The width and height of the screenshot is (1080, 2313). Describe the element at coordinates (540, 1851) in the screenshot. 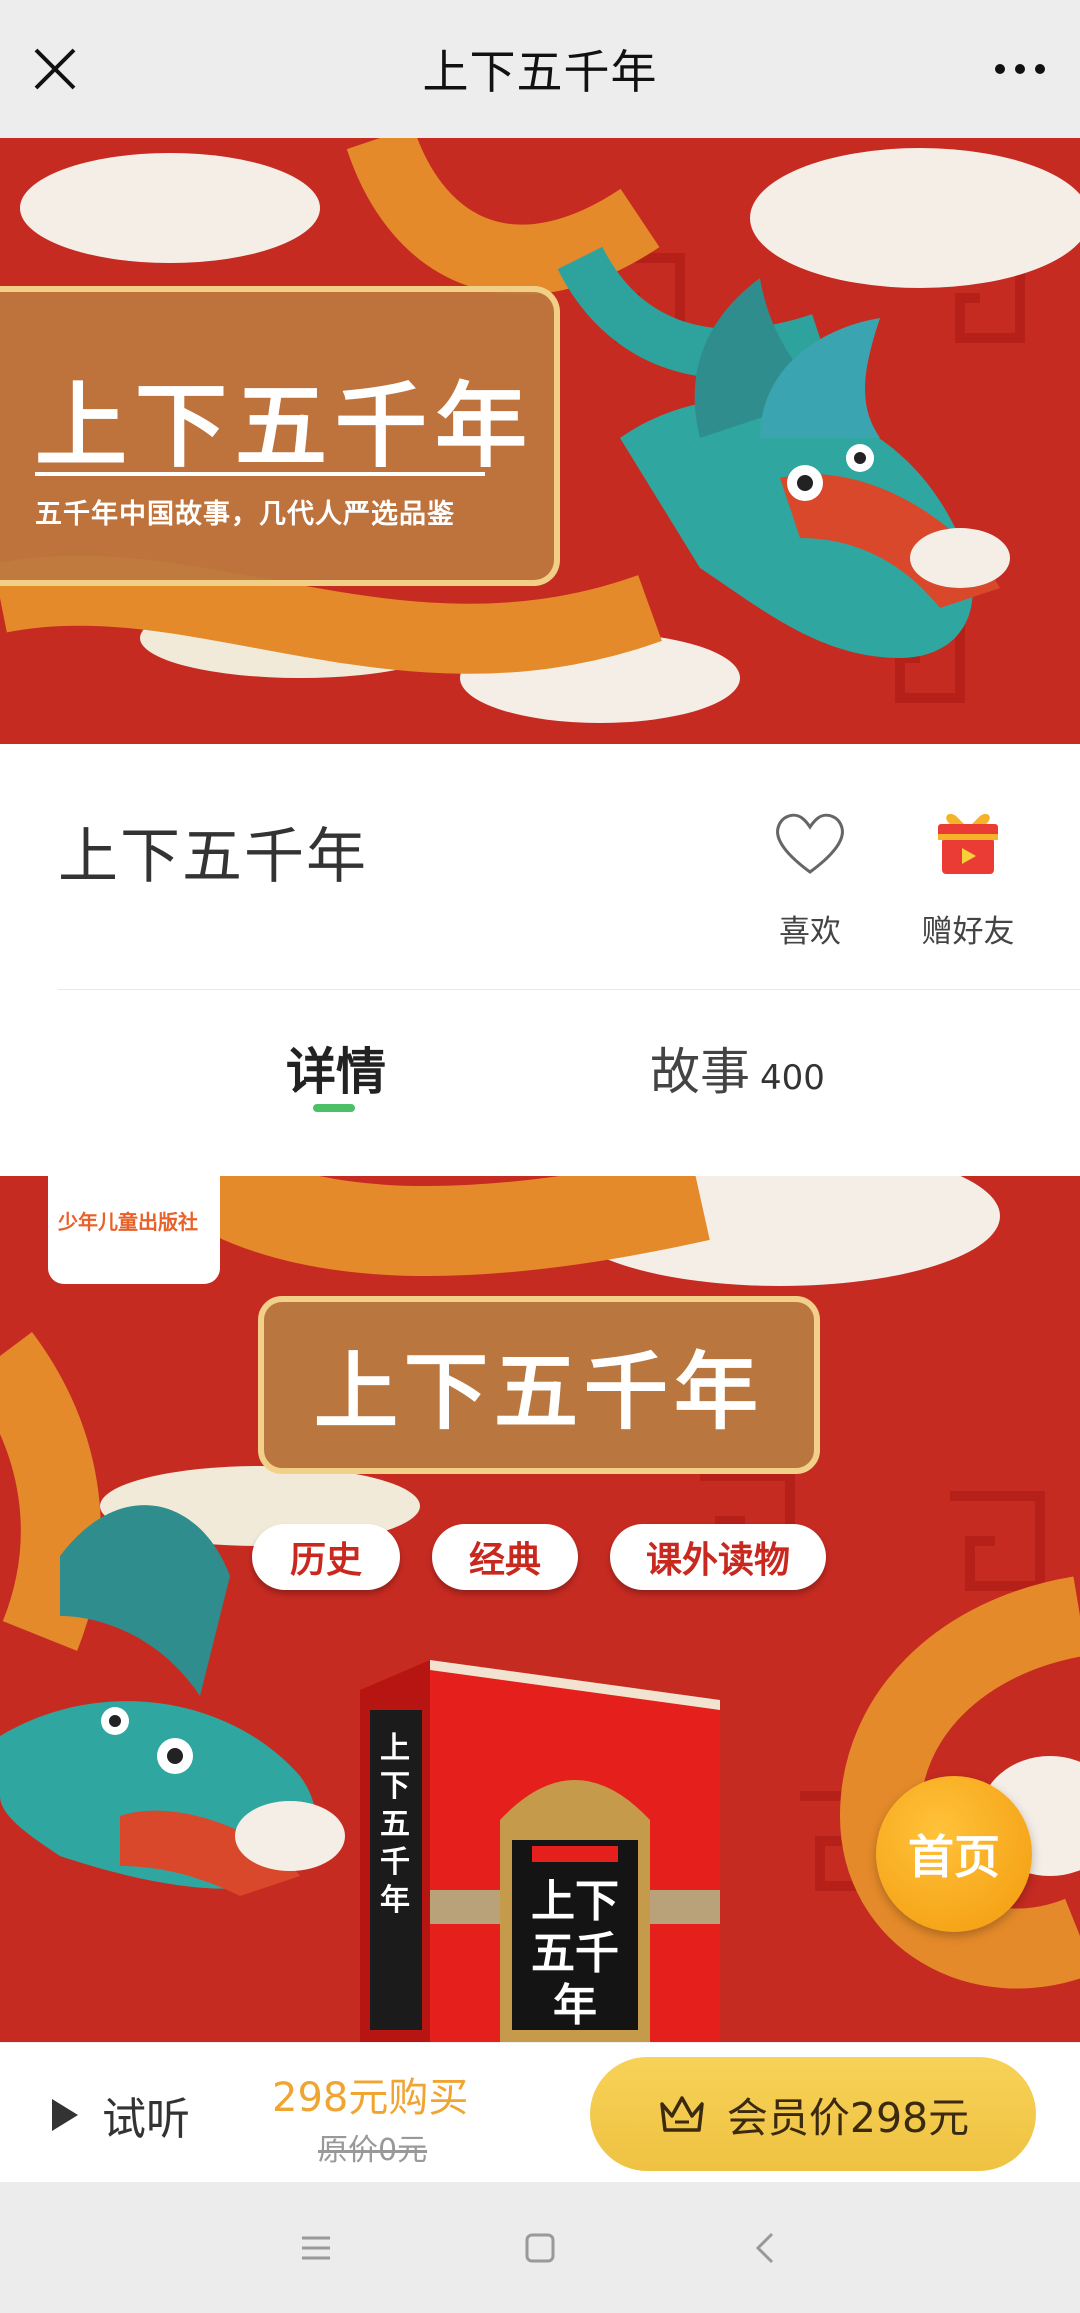

I see `book-image: 上下五千年 上下五千年` at that location.